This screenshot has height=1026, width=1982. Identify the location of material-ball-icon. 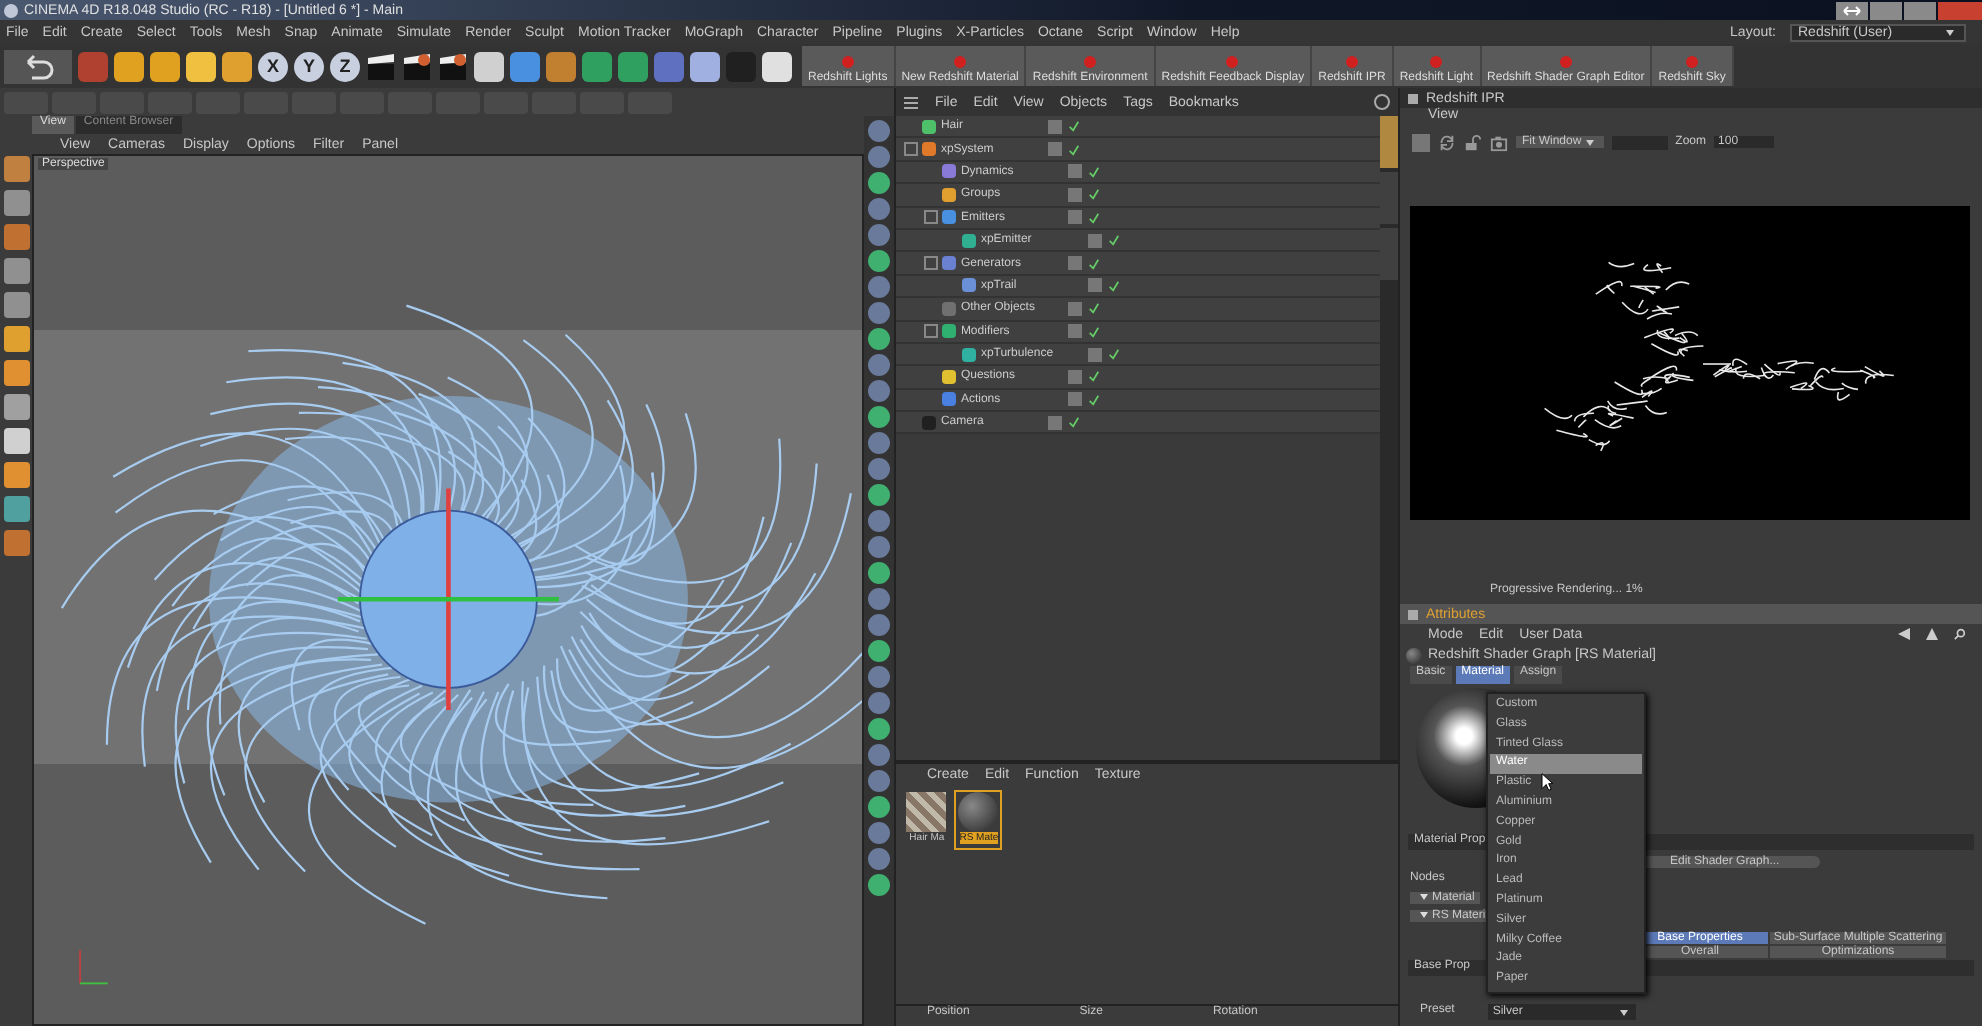
(1414, 655).